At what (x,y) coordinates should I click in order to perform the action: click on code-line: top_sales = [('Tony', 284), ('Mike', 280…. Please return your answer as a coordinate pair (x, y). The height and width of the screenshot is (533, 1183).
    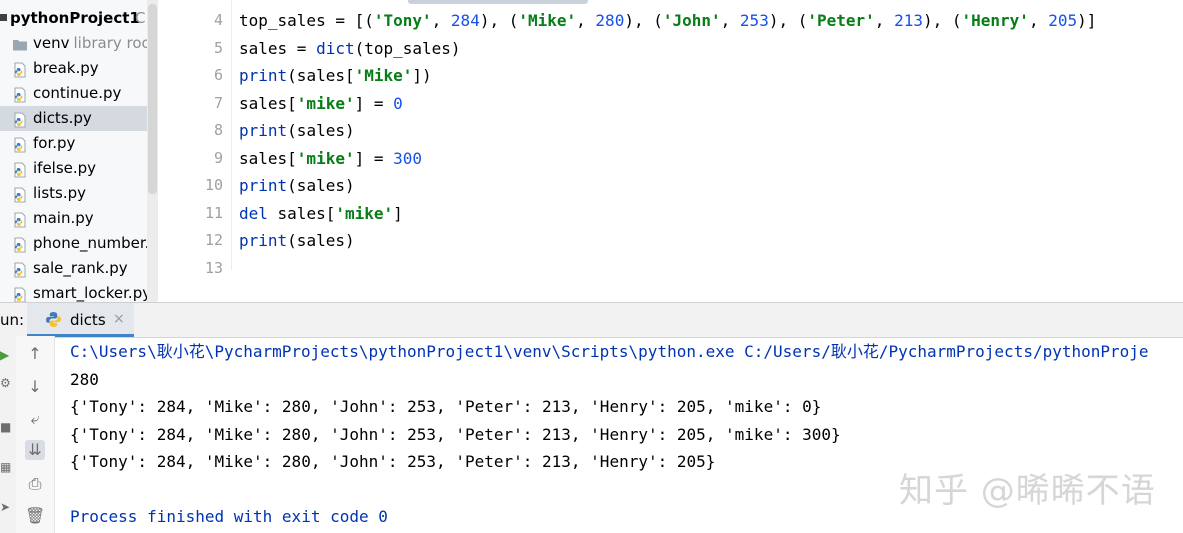
    Looking at the image, I should click on (667, 21).